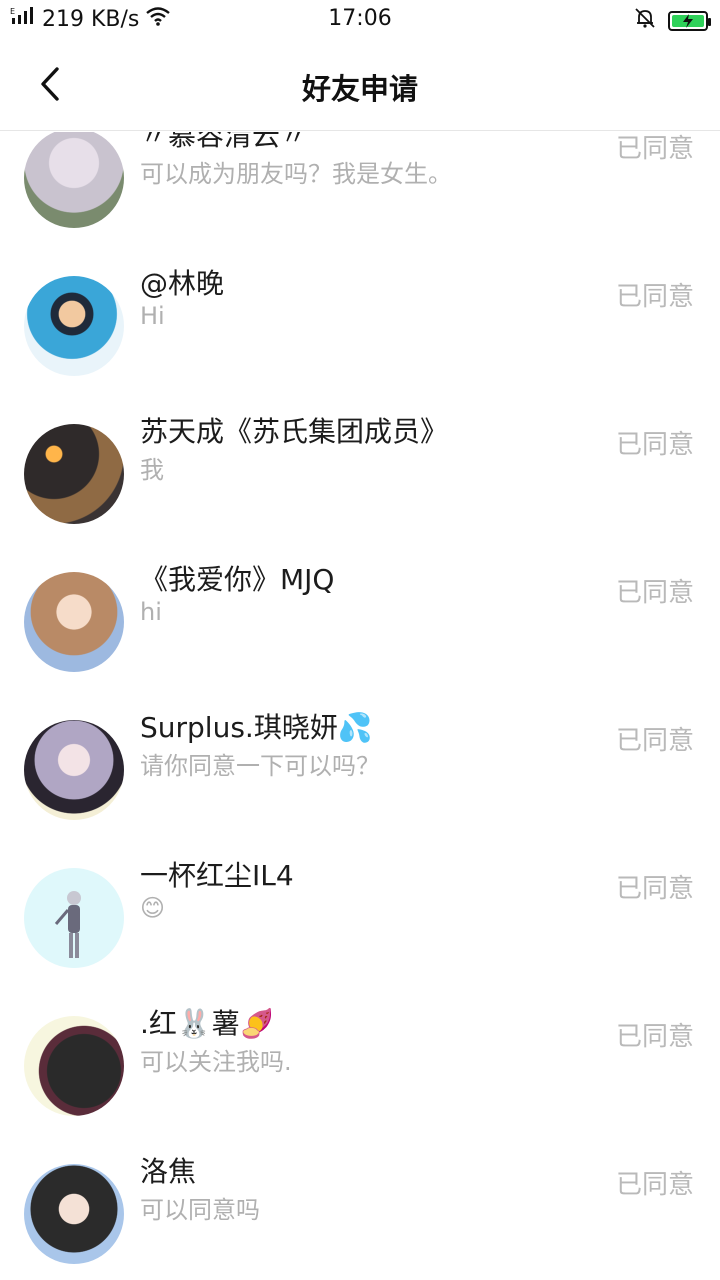 The image size is (720, 1280). What do you see at coordinates (224, 142) in the screenshot?
I see `request-name: 〃慕容清云〃` at bounding box center [224, 142].